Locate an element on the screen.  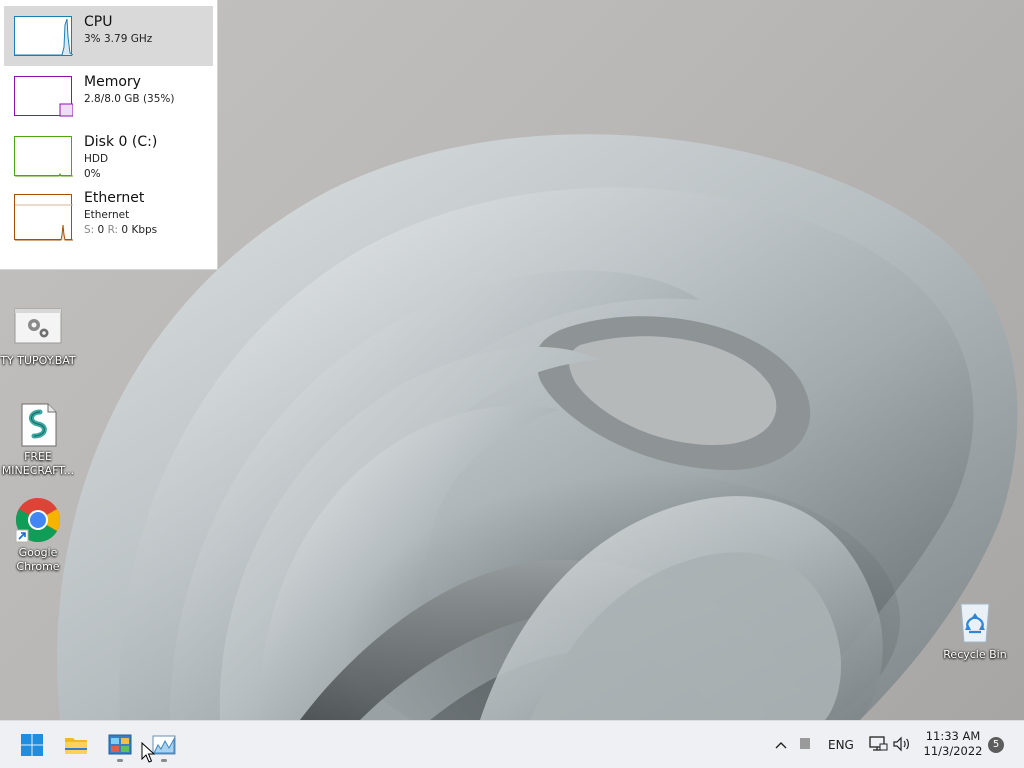
disk-type-text: HDD is located at coordinates (96, 159).